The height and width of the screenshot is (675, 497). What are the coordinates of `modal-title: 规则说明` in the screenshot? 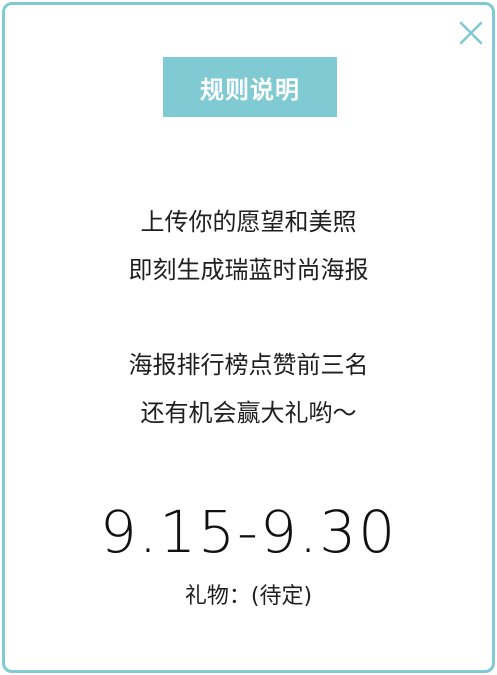 It's located at (250, 87).